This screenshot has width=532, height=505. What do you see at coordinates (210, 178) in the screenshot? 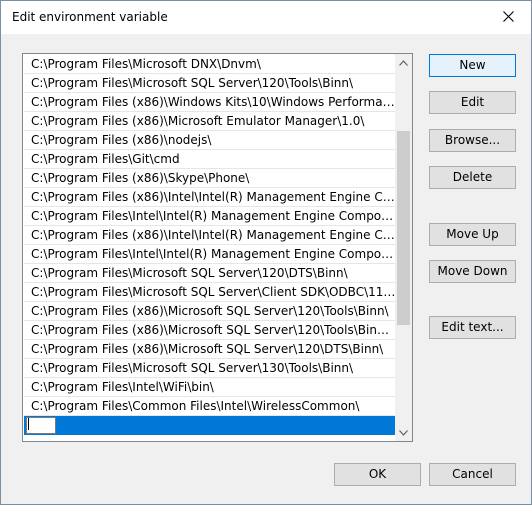
I see `path-list-item: C:\Program Files (x86)\Skype\Phone\` at bounding box center [210, 178].